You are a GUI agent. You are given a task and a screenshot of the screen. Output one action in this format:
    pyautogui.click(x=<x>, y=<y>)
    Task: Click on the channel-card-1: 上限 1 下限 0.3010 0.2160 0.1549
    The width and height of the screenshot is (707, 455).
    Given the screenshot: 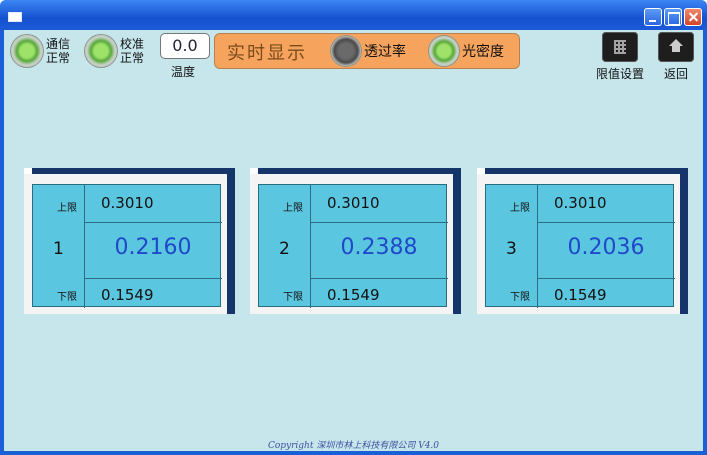 What is the action you would take?
    pyautogui.click(x=129, y=241)
    